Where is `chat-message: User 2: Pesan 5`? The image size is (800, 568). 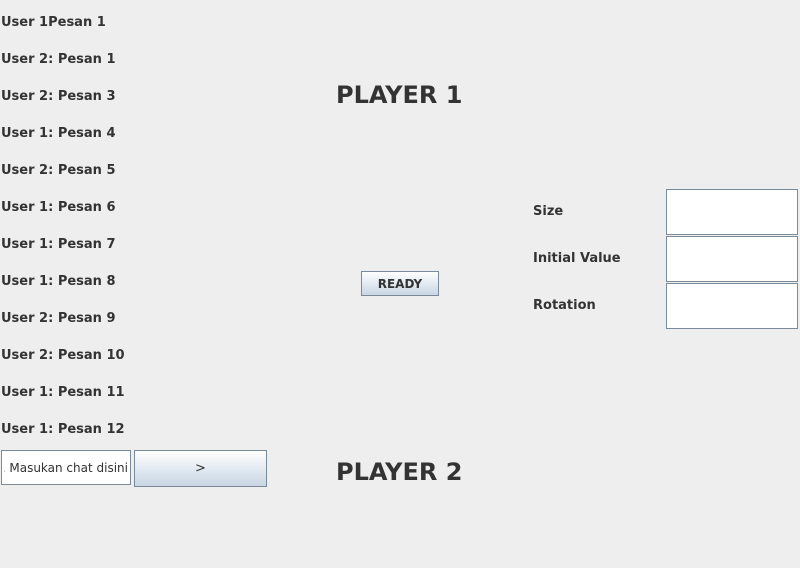
chat-message: User 2: Pesan 5 is located at coordinates (58, 170).